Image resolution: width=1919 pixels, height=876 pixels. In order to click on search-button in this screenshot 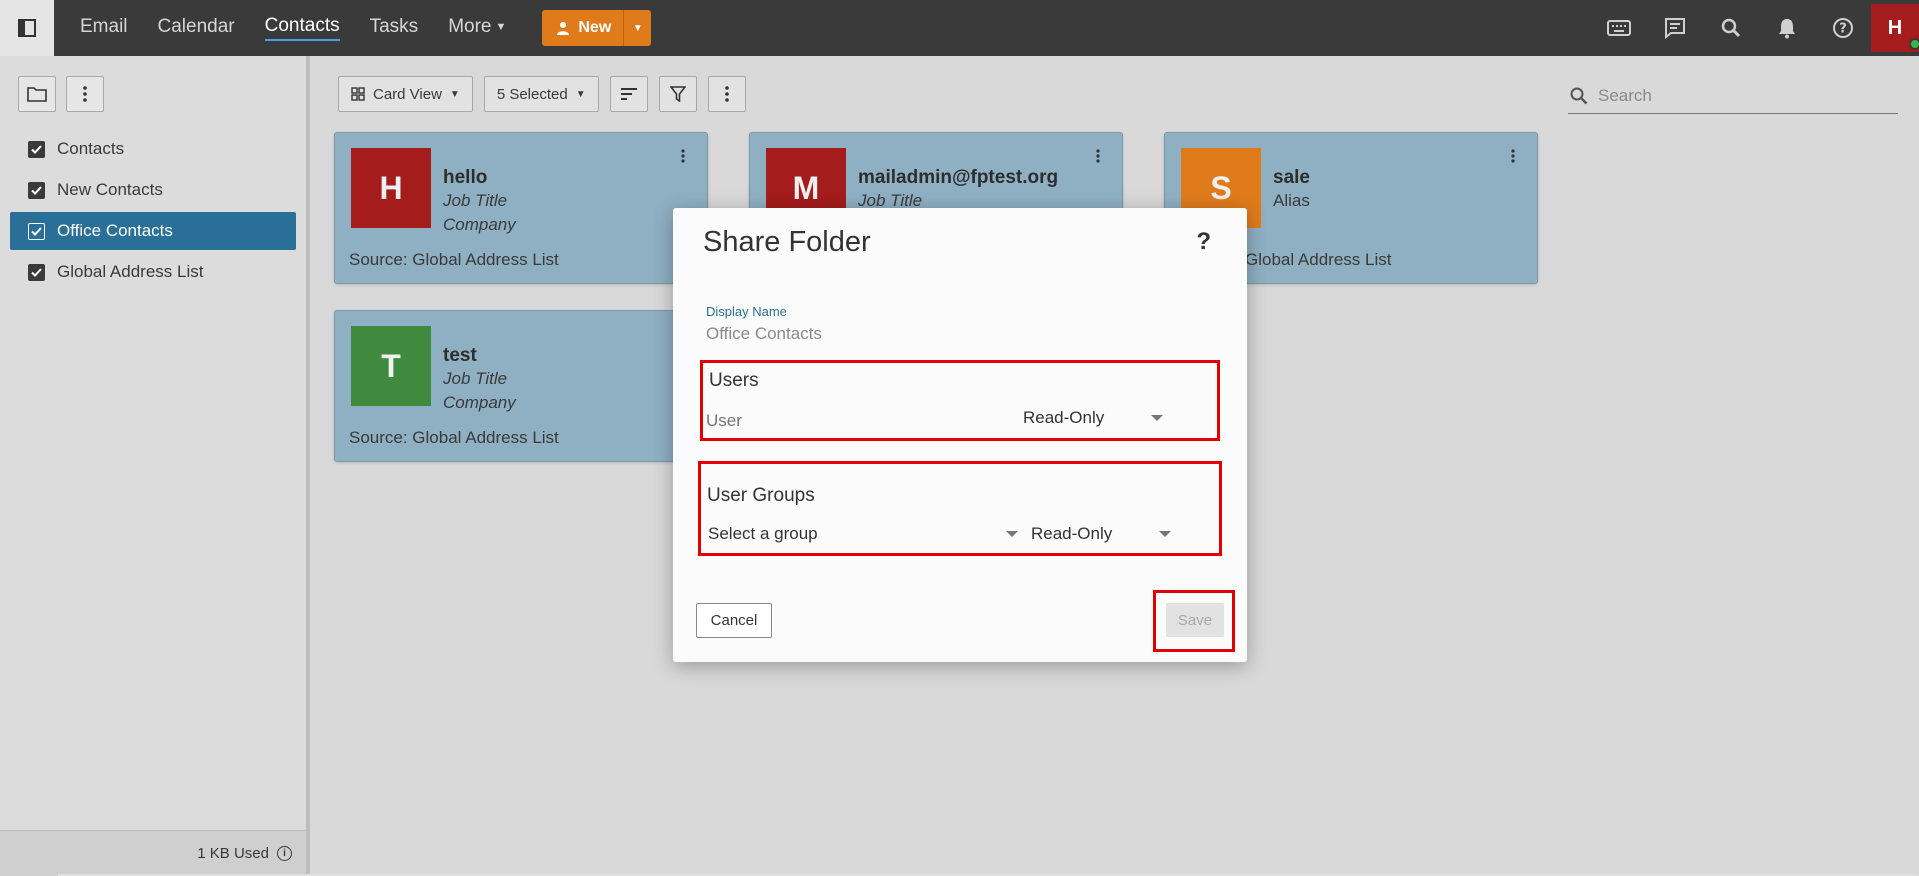, I will do `click(1731, 28)`.